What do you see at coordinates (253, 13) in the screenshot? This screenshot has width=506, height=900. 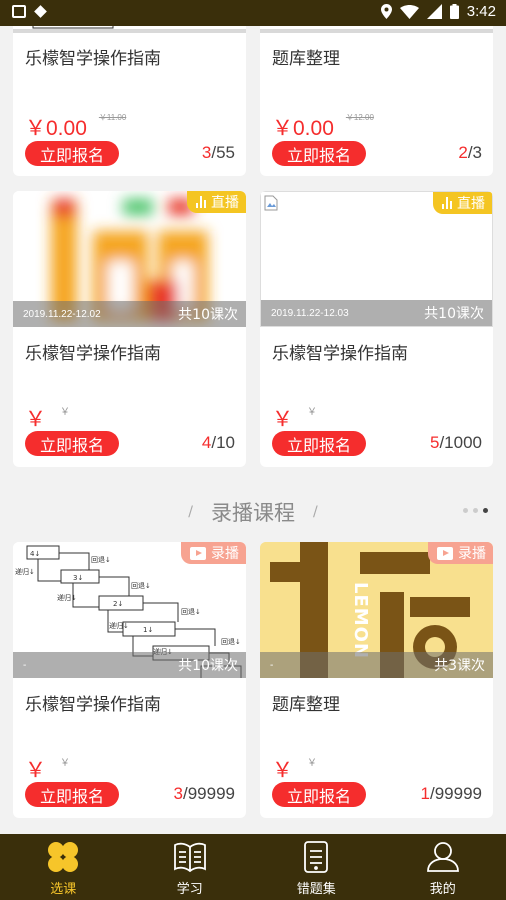 I see `status-bar: 3:42` at bounding box center [253, 13].